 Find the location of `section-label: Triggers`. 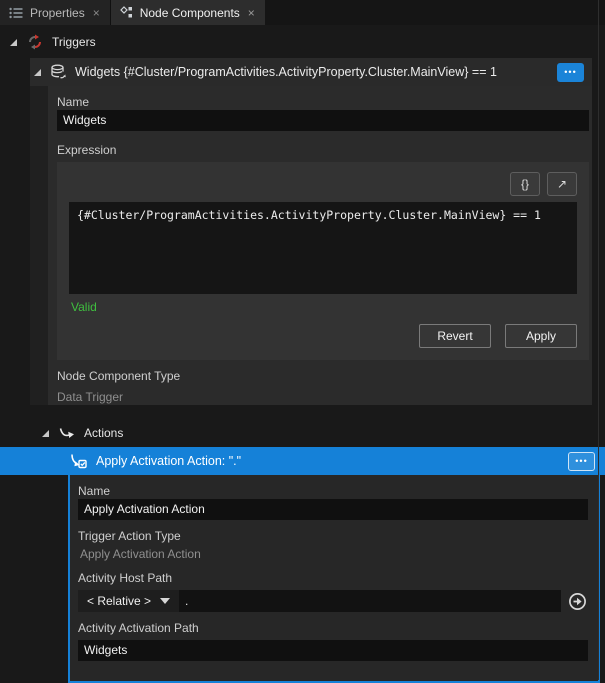

section-label: Triggers is located at coordinates (74, 42).